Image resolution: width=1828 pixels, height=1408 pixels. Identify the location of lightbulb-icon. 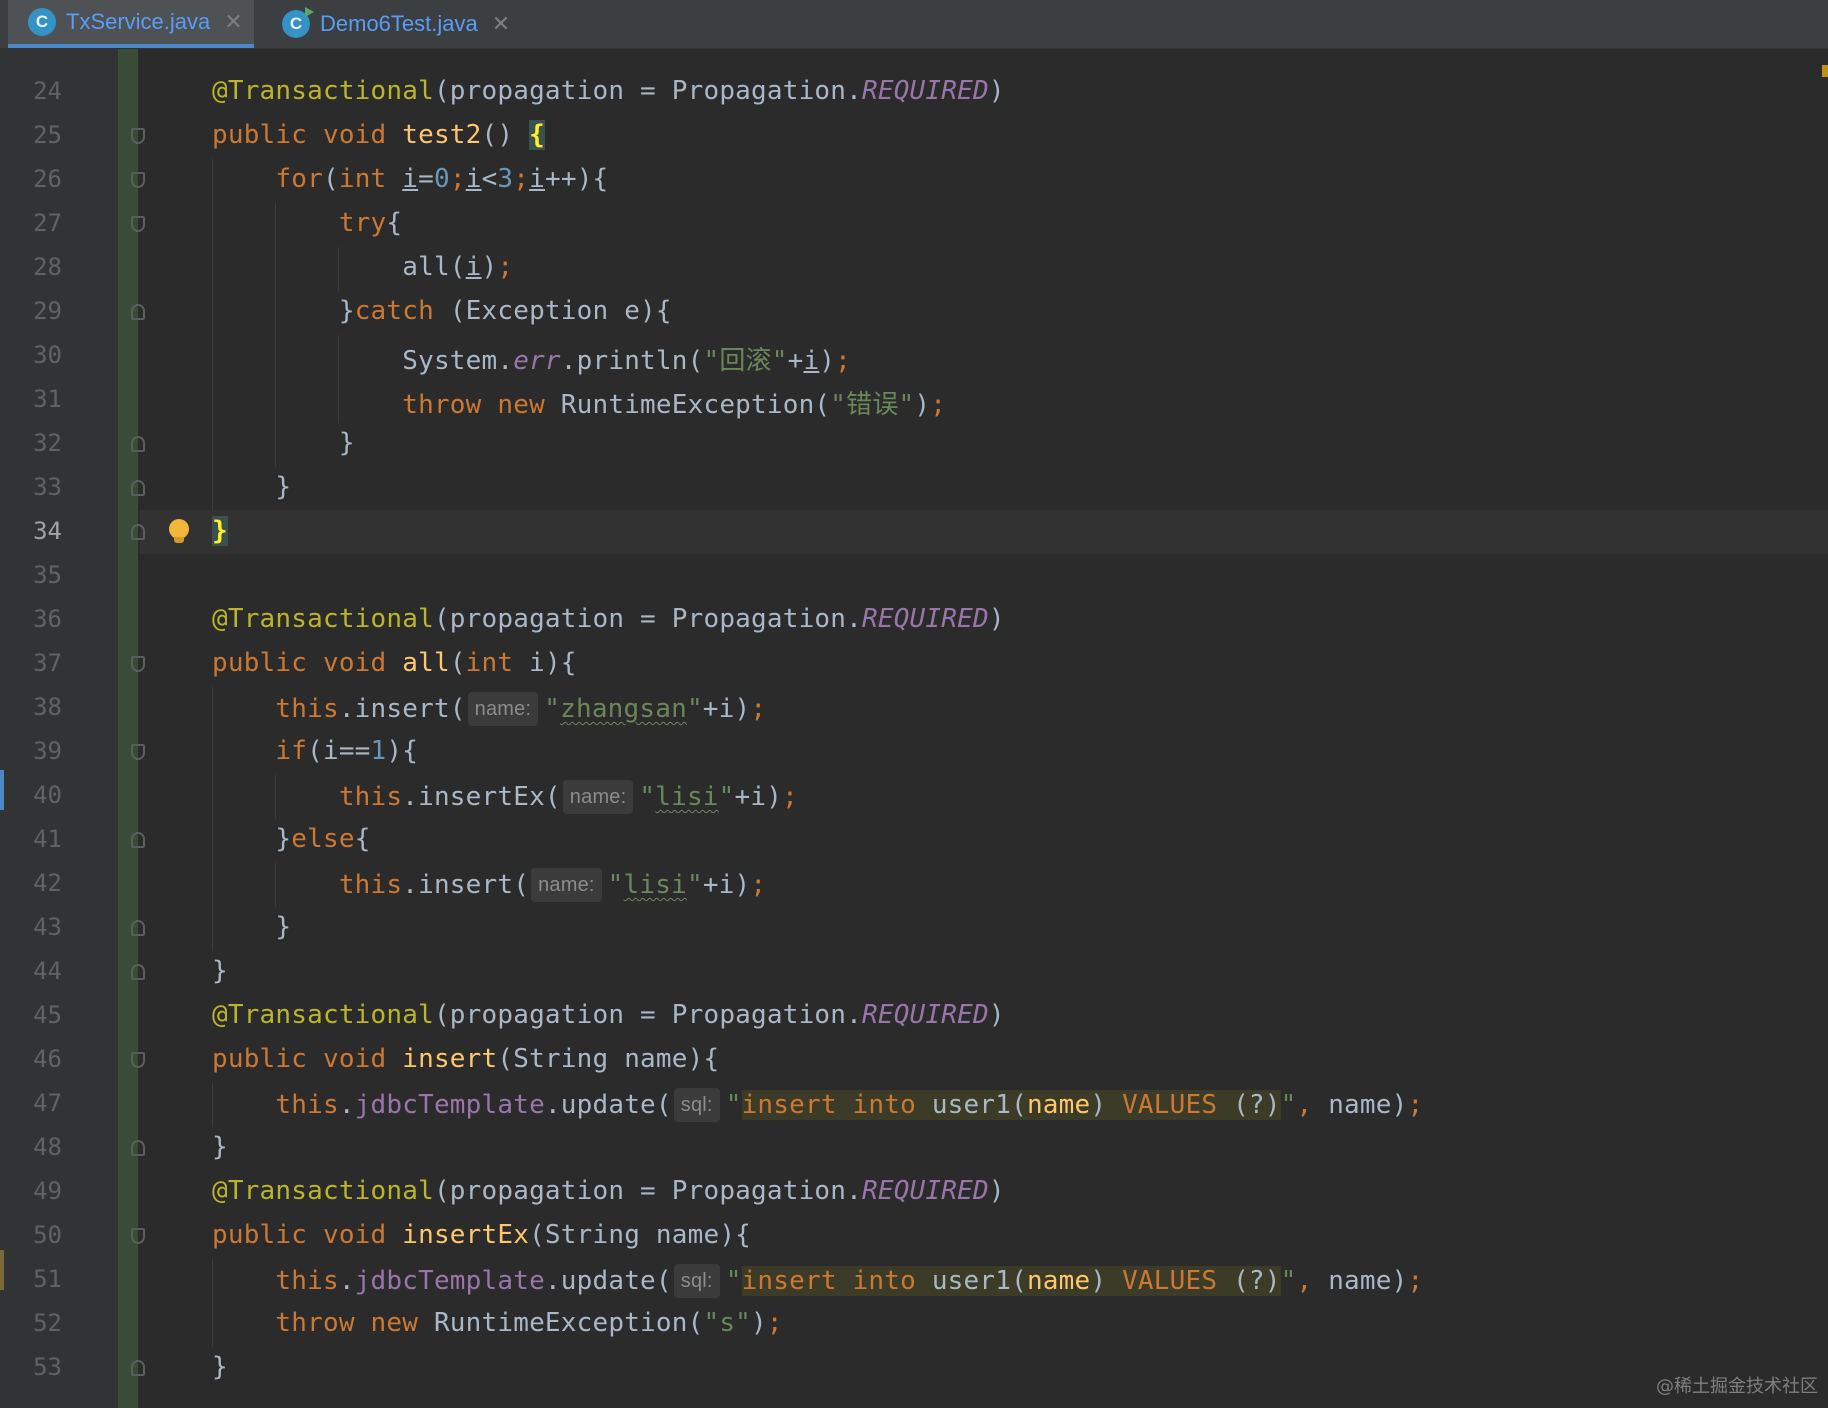
(179, 531).